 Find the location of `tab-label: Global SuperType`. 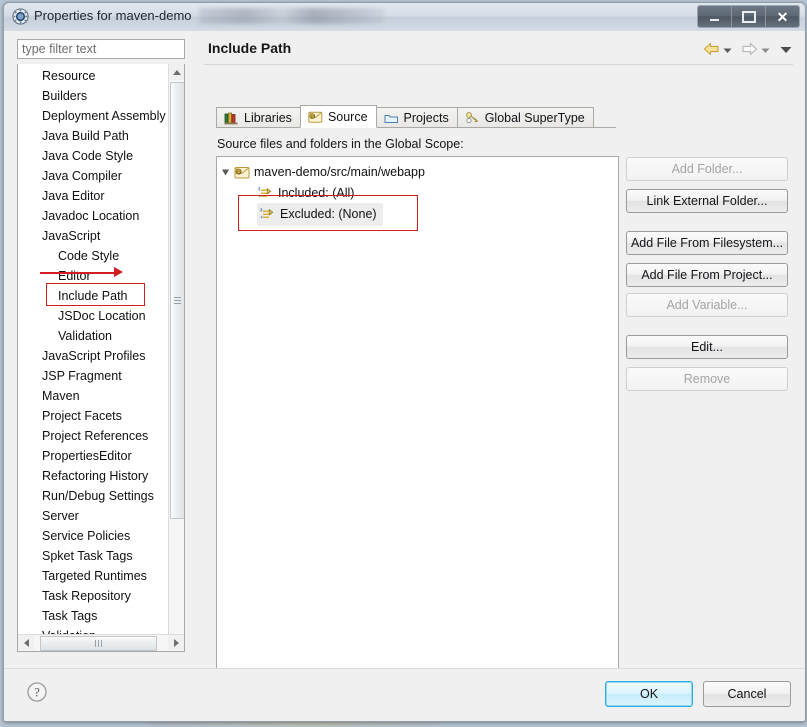

tab-label: Global SuperType is located at coordinates (534, 117).